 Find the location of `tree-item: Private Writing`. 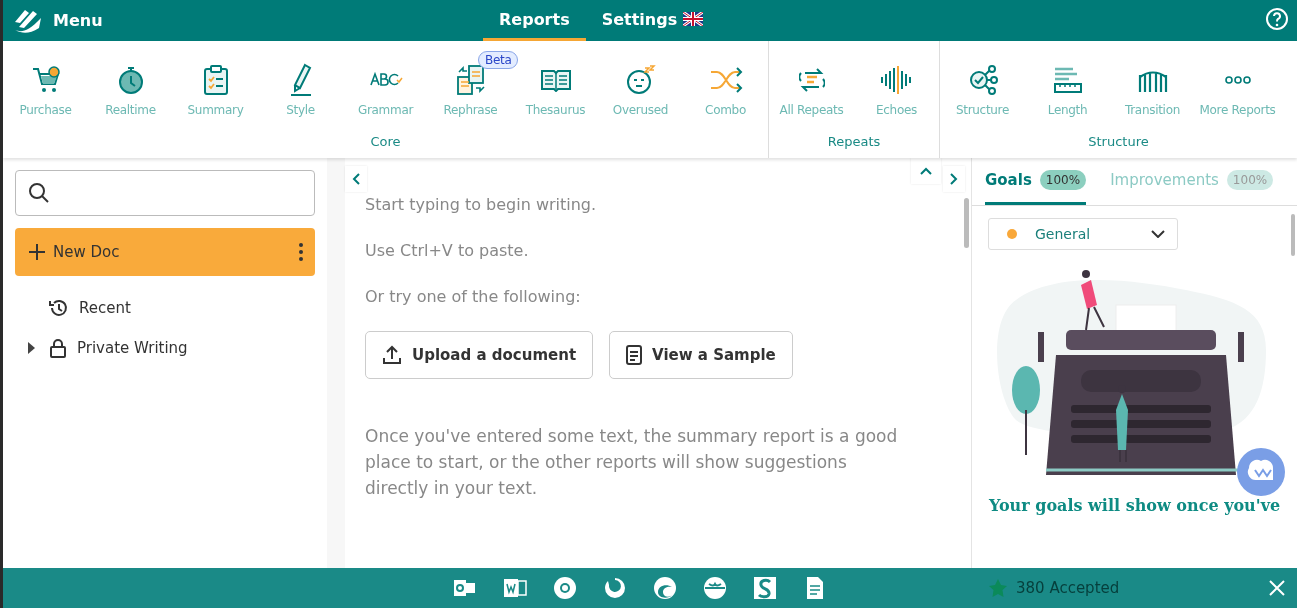

tree-item: Private Writing is located at coordinates (165, 348).